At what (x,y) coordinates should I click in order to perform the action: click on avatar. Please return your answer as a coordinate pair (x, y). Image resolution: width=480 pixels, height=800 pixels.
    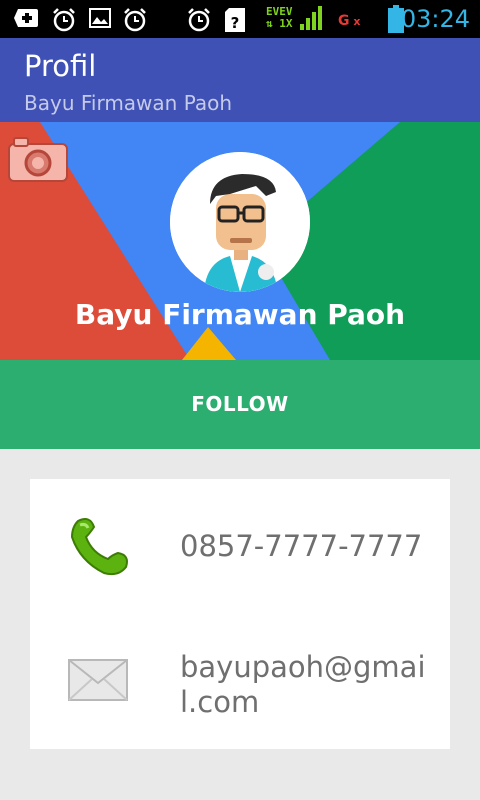
    Looking at the image, I should click on (240, 222).